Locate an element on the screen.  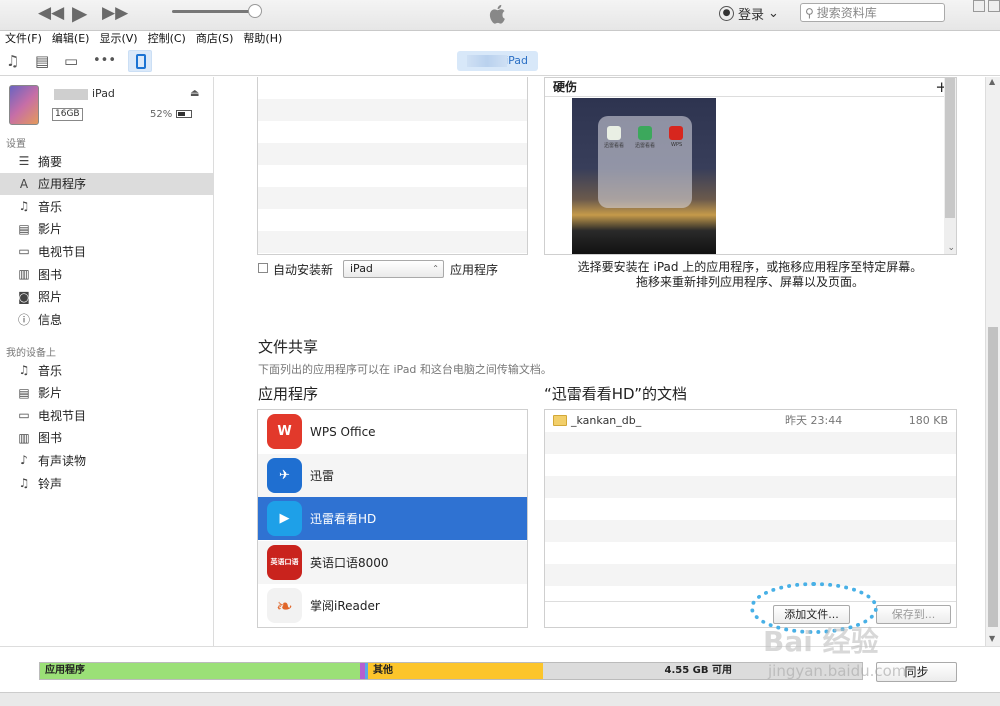
login-button: ● 登录 ⌄ is located at coordinates (749, 13).